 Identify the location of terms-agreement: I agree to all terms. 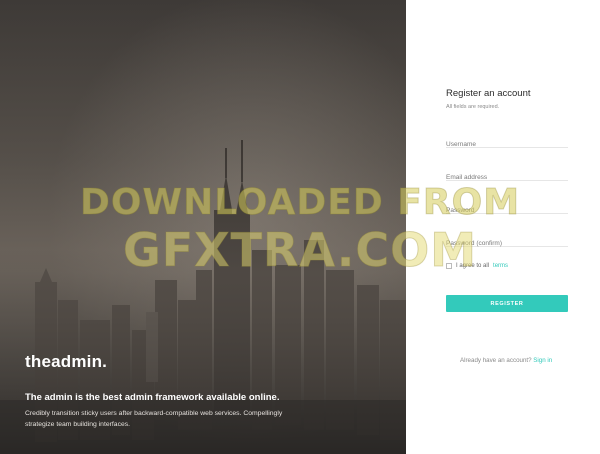
(477, 266).